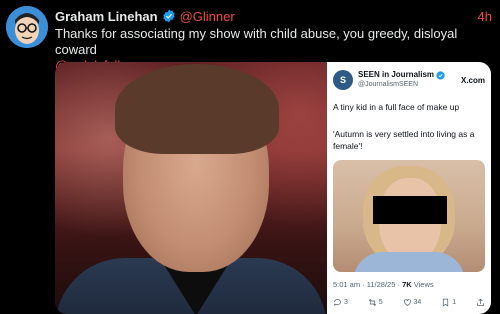 This screenshot has width=500, height=314. Describe the element at coordinates (273, 16) in the screenshot. I see `post-header: Graham Linehan @Glinner 4h` at that location.